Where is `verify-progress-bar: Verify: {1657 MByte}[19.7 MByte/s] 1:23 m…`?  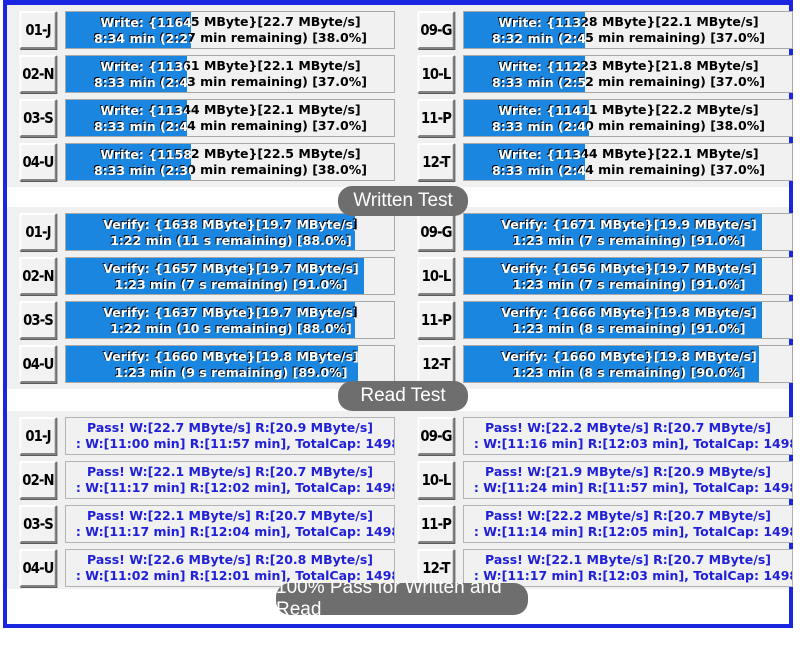 verify-progress-bar: Verify: {1657 MByte}[19.7 MByte/s] 1:23 m… is located at coordinates (230, 276).